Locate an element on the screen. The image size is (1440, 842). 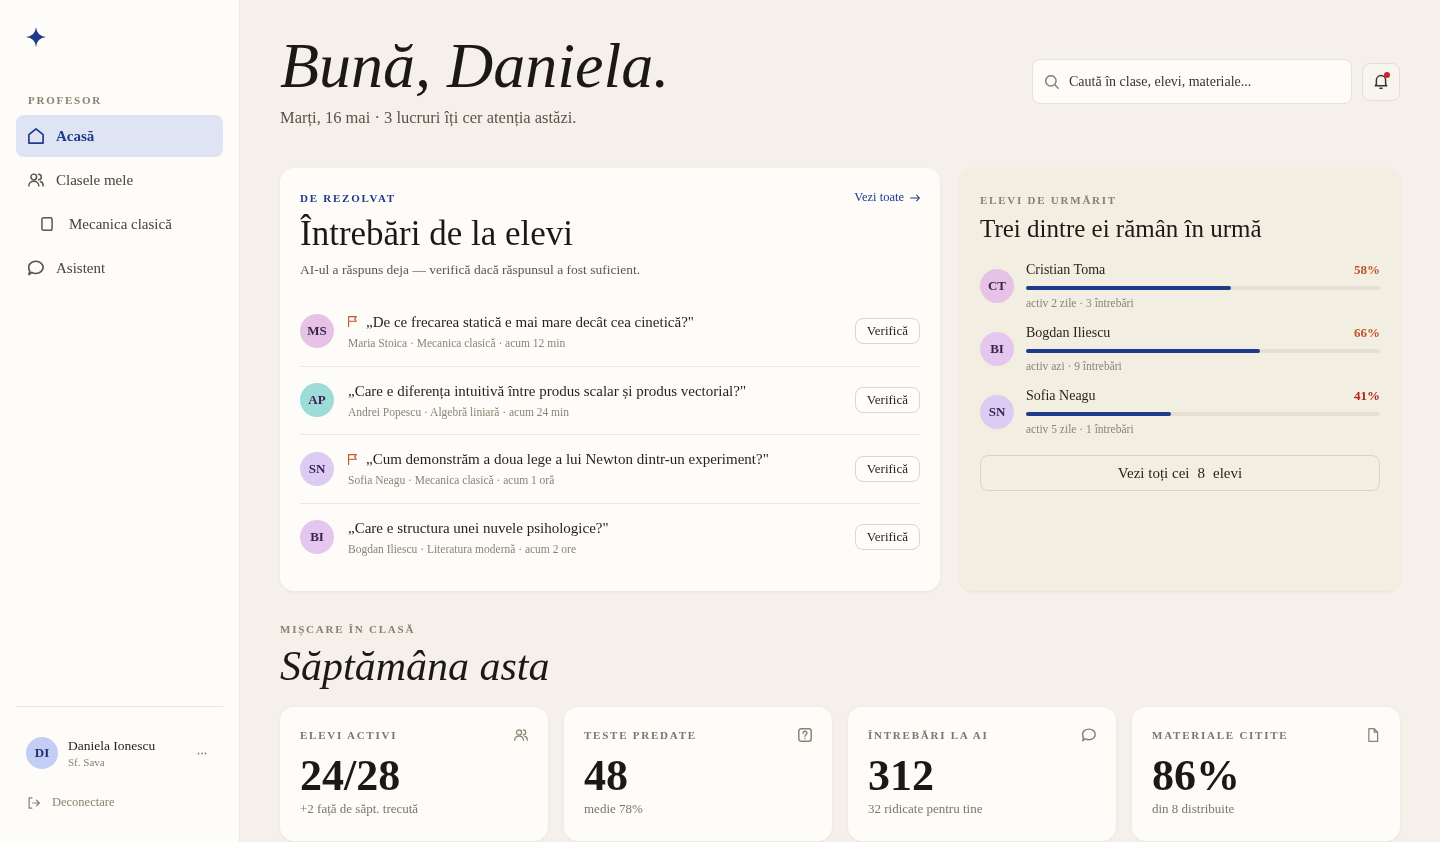
student-meta: activ azi · 9 întrebări is located at coordinates (1074, 366).